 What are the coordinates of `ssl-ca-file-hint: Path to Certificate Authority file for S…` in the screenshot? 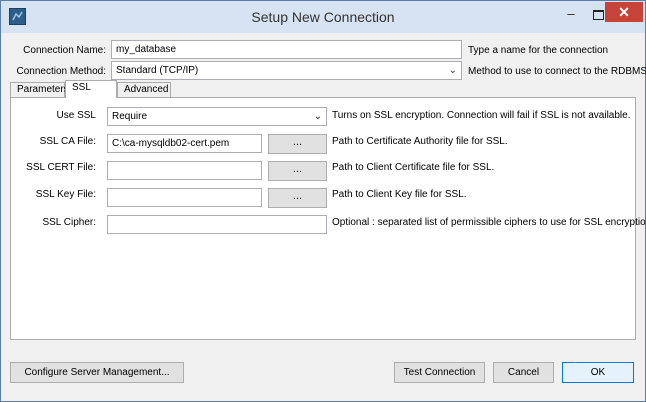 It's located at (420, 141).